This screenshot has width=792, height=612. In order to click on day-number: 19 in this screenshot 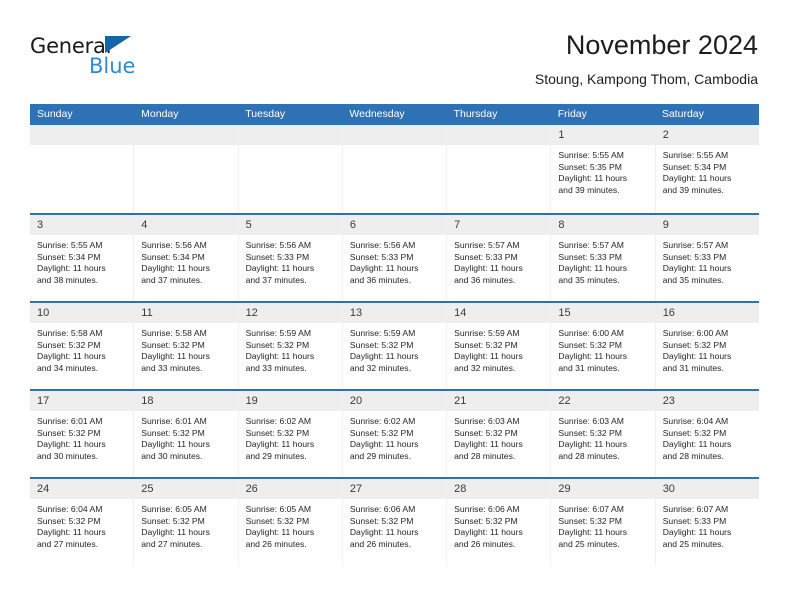, I will do `click(251, 401)`.